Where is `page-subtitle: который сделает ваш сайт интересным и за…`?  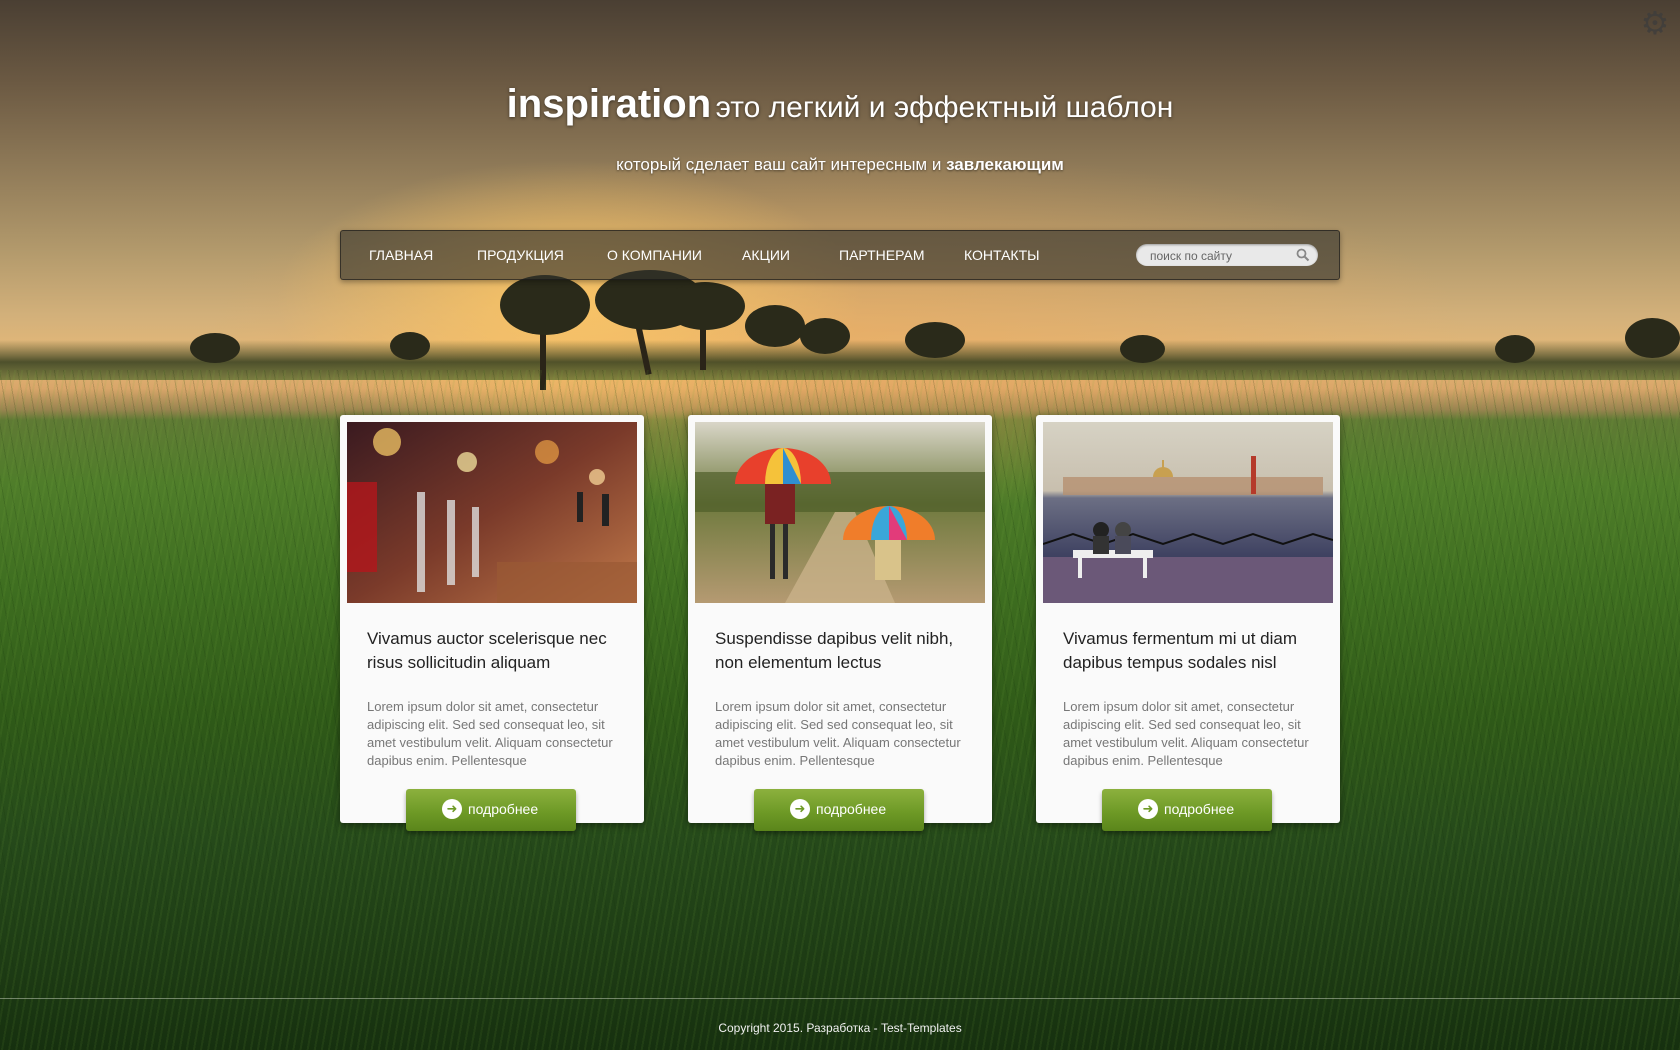
page-subtitle: который сделает ваш сайт интересным и за… is located at coordinates (840, 165).